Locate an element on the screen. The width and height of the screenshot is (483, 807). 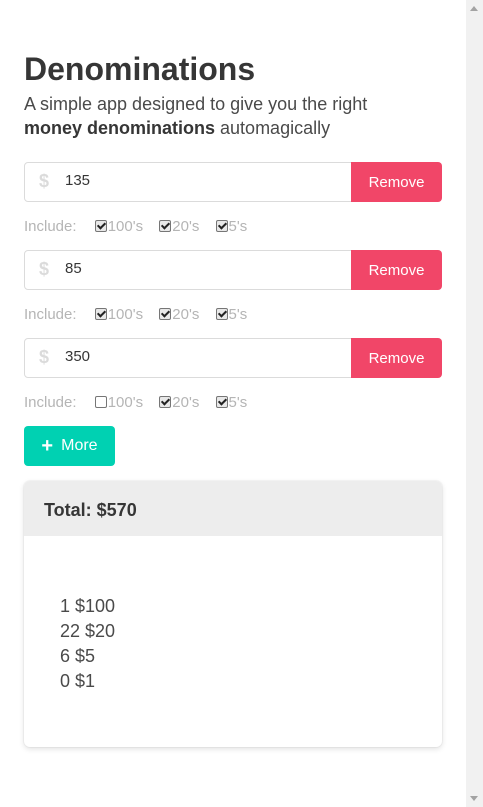
vertical-scrollbar is located at coordinates (474, 403).